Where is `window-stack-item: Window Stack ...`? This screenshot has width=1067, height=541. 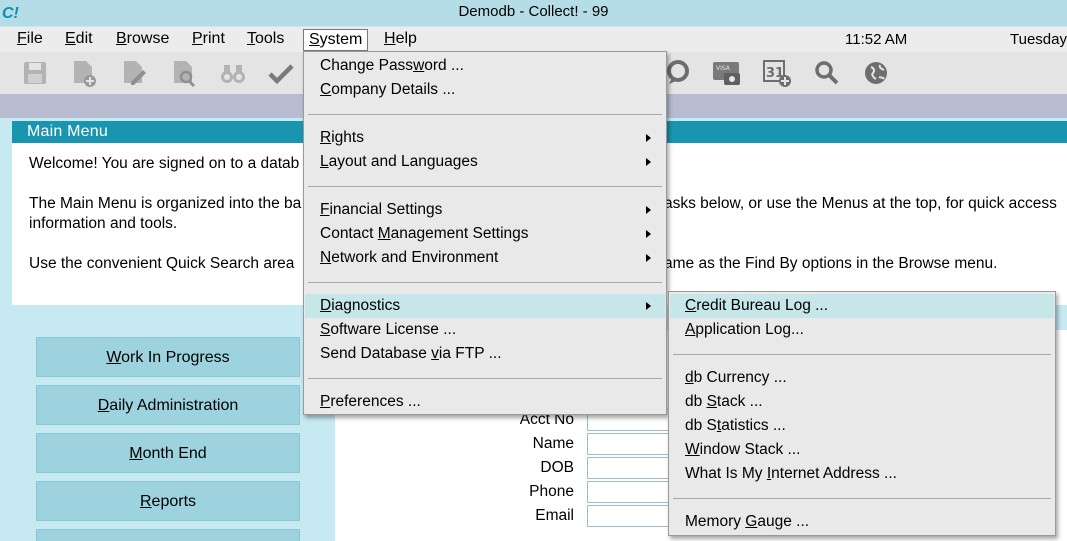 window-stack-item: Window Stack ... is located at coordinates (862, 450).